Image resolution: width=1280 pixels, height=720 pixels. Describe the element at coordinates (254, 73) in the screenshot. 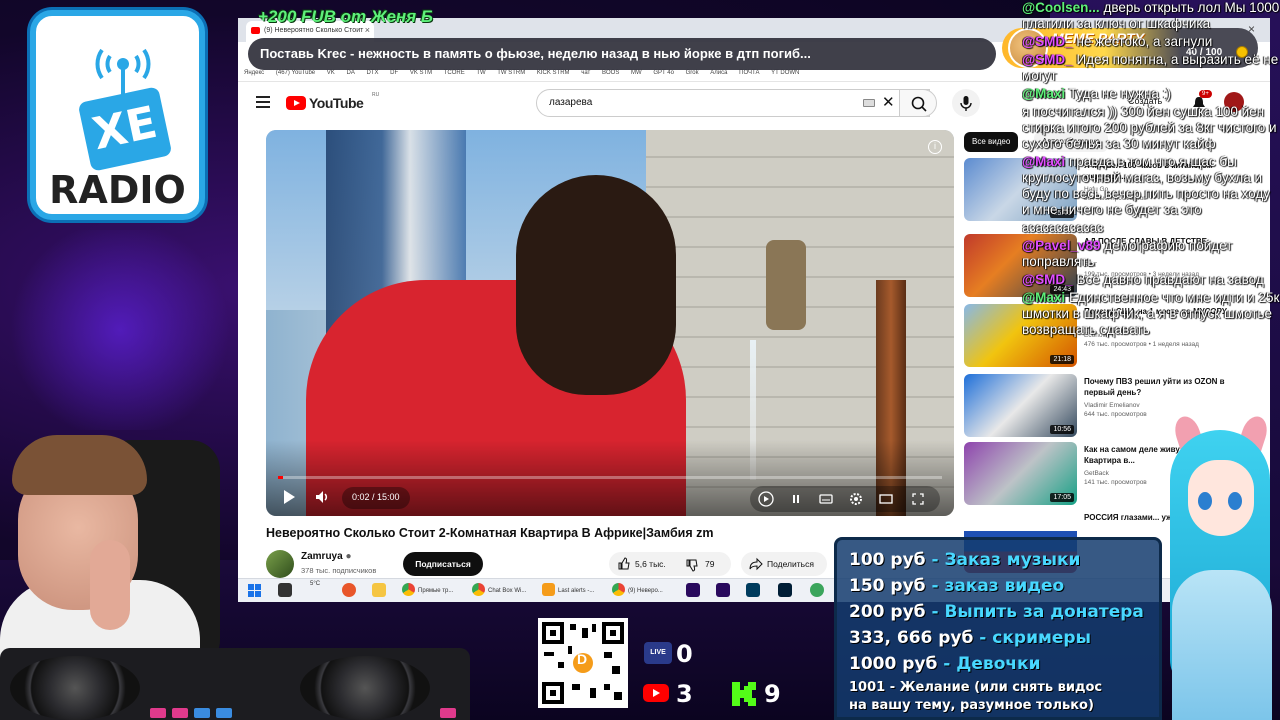

I see `bookmark-item: Яндекс` at that location.